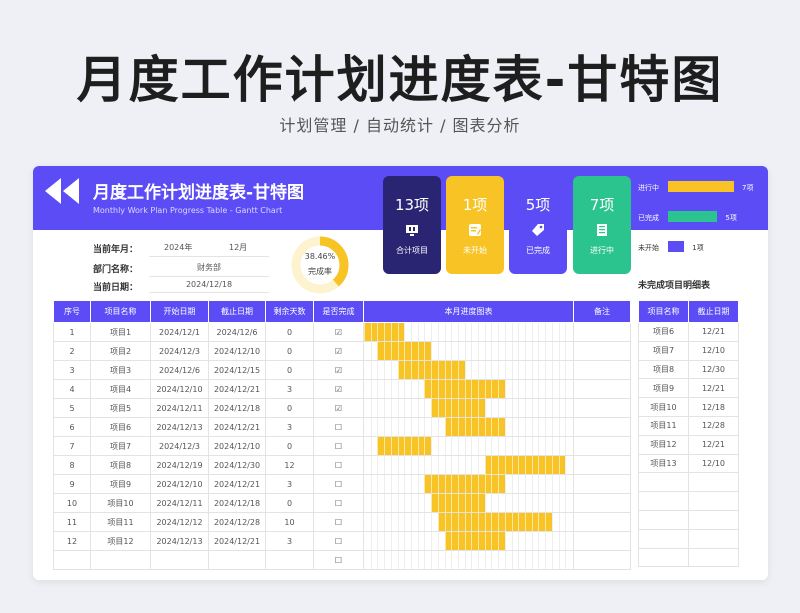 The width and height of the screenshot is (800, 613). What do you see at coordinates (120, 465) in the screenshot?
I see `cell-name: 项目8` at bounding box center [120, 465].